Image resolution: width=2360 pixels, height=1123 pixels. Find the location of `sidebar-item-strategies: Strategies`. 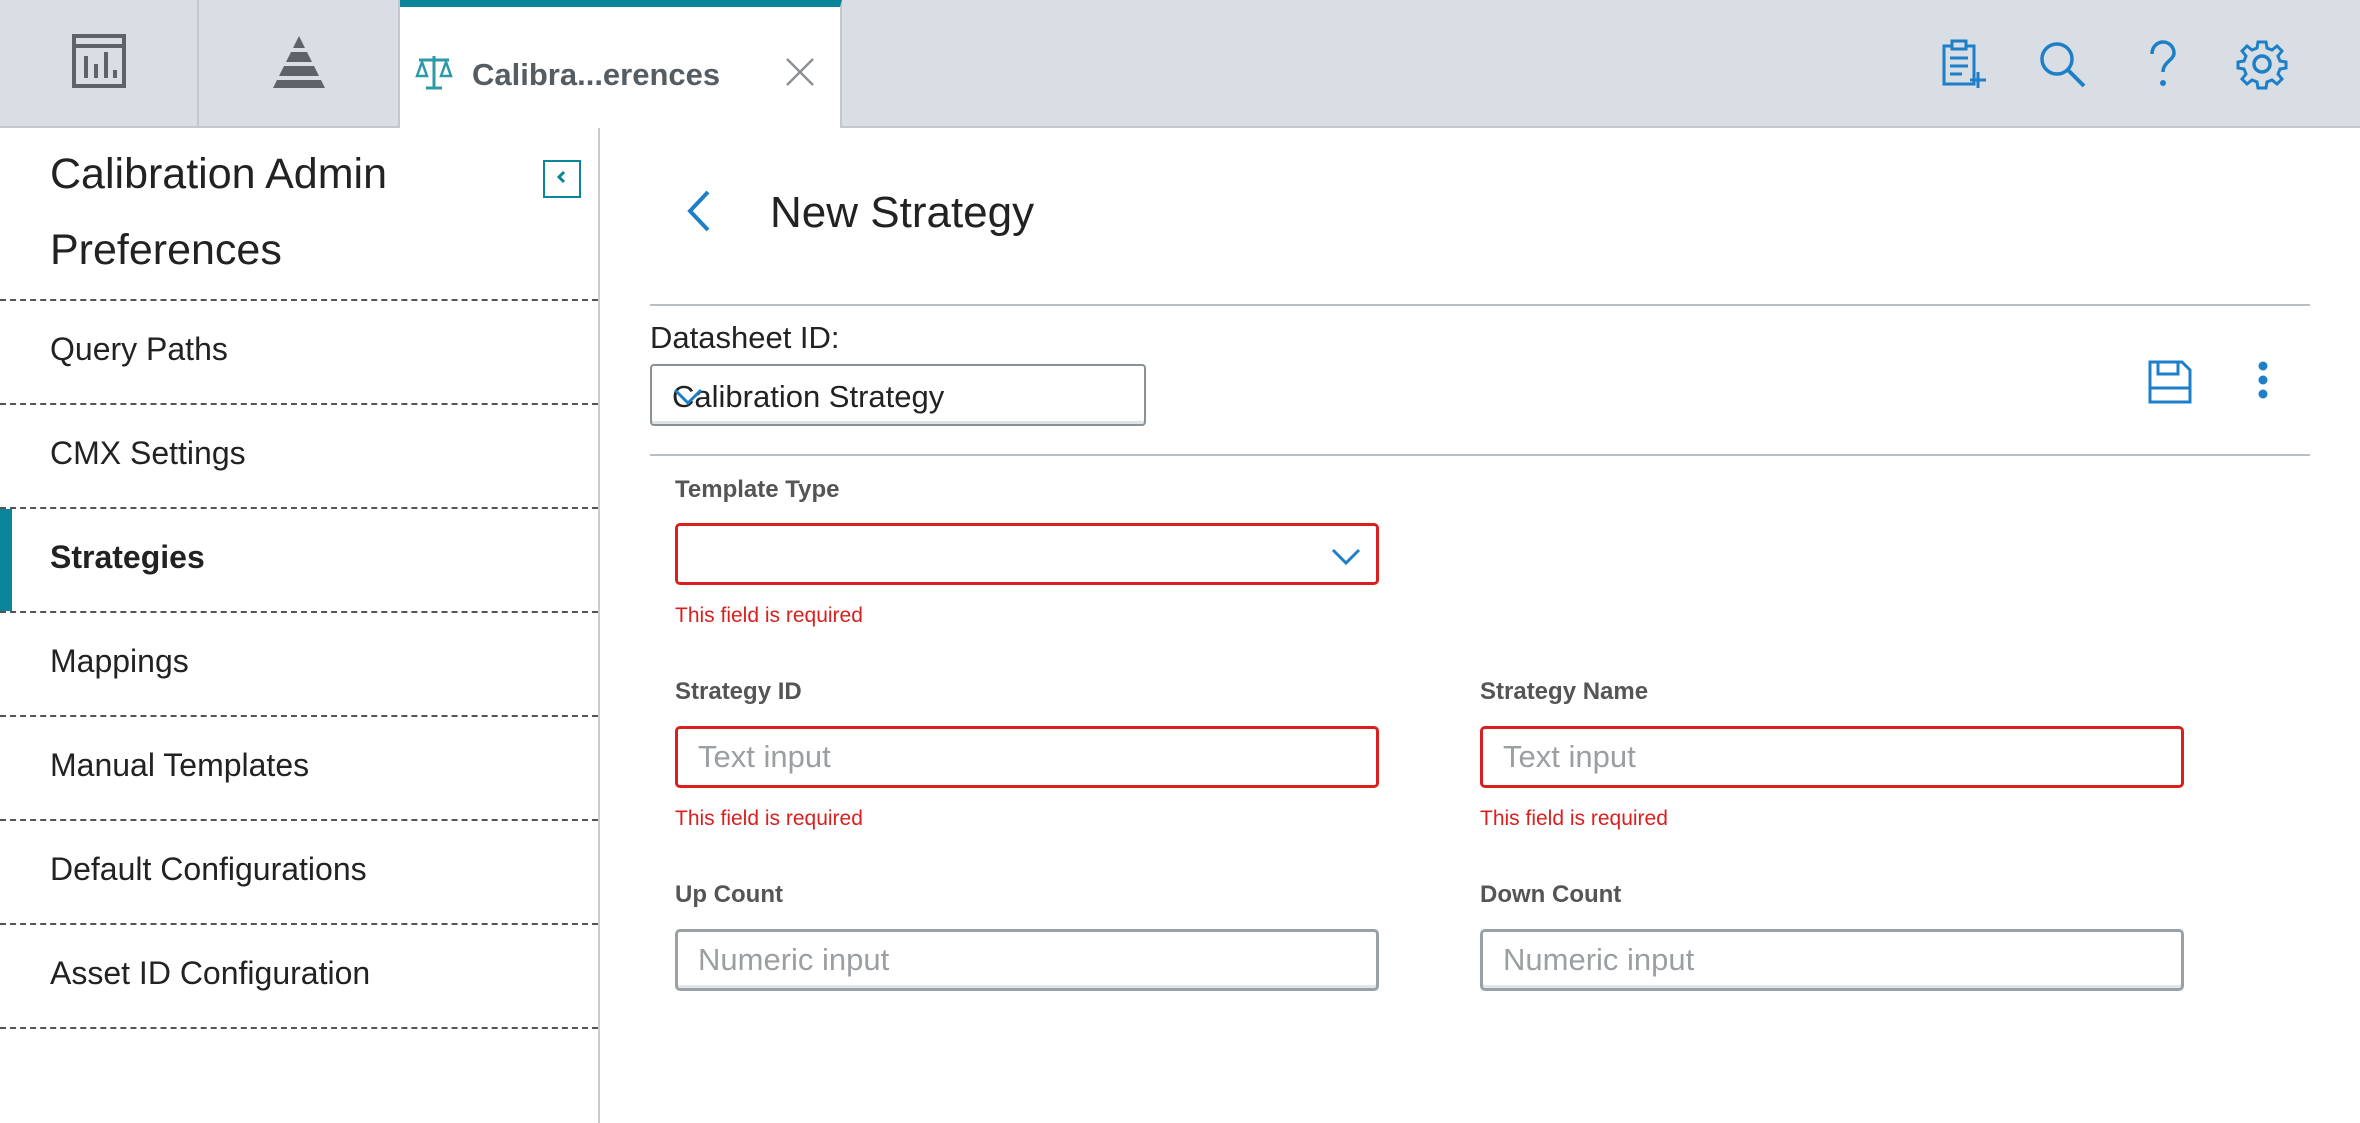

sidebar-item-strategies: Strategies is located at coordinates (299, 561).